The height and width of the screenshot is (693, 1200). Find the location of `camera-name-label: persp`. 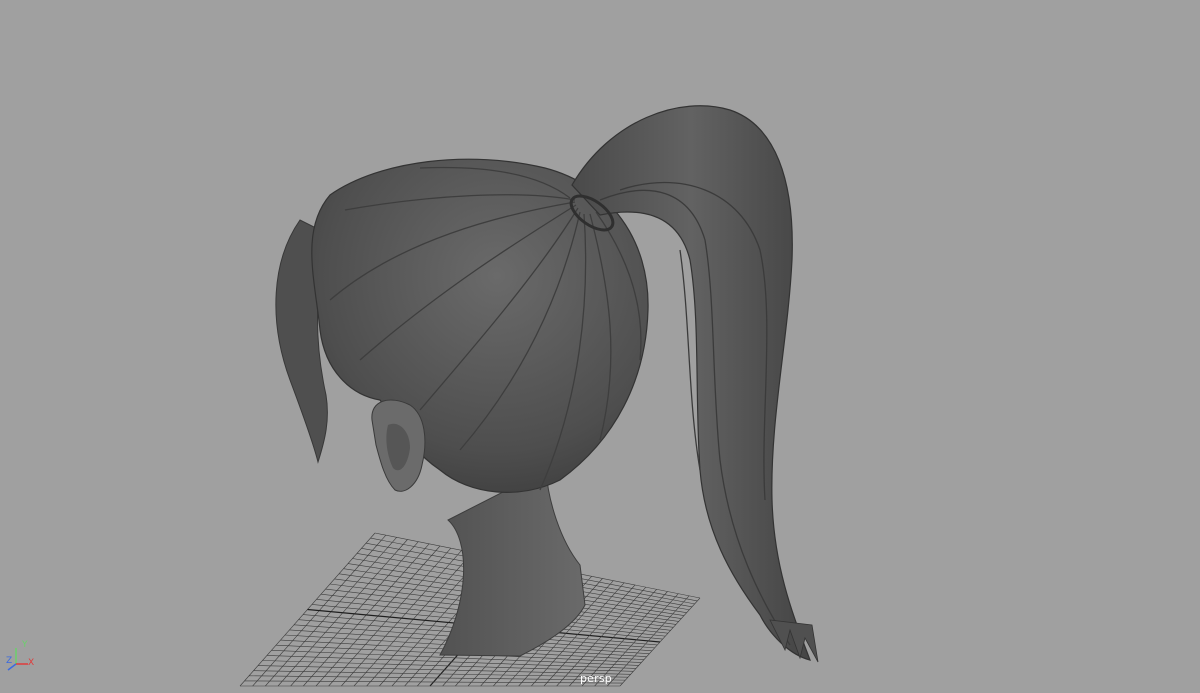

camera-name-label: persp is located at coordinates (596, 678).